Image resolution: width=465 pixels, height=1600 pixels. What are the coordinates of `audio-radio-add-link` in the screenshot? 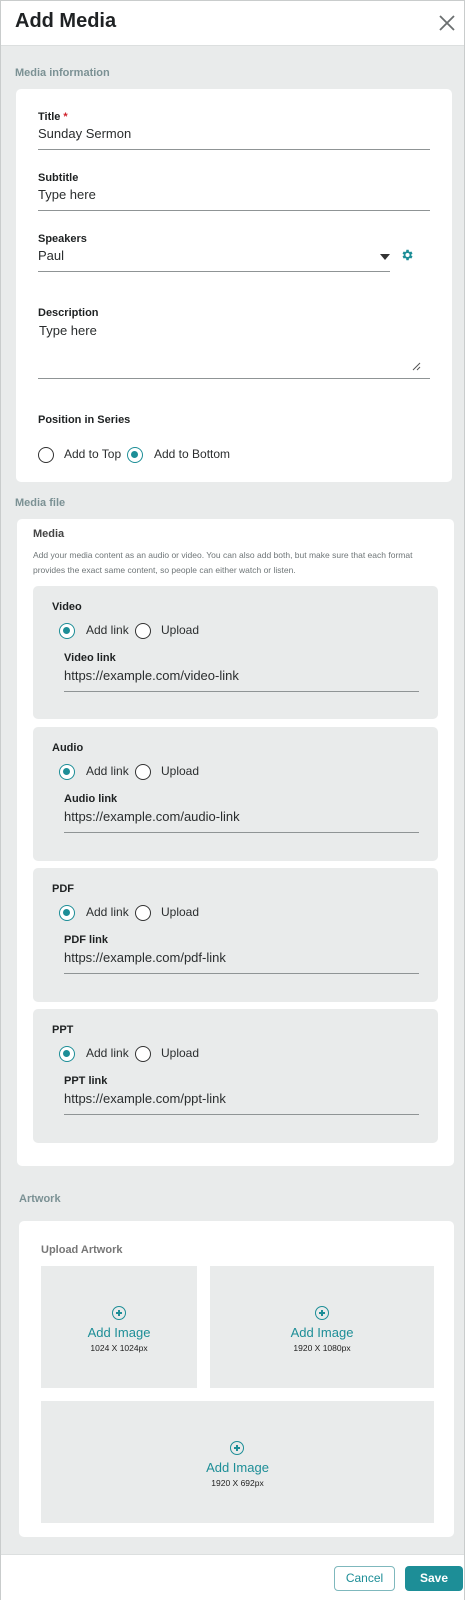 It's located at (67, 772).